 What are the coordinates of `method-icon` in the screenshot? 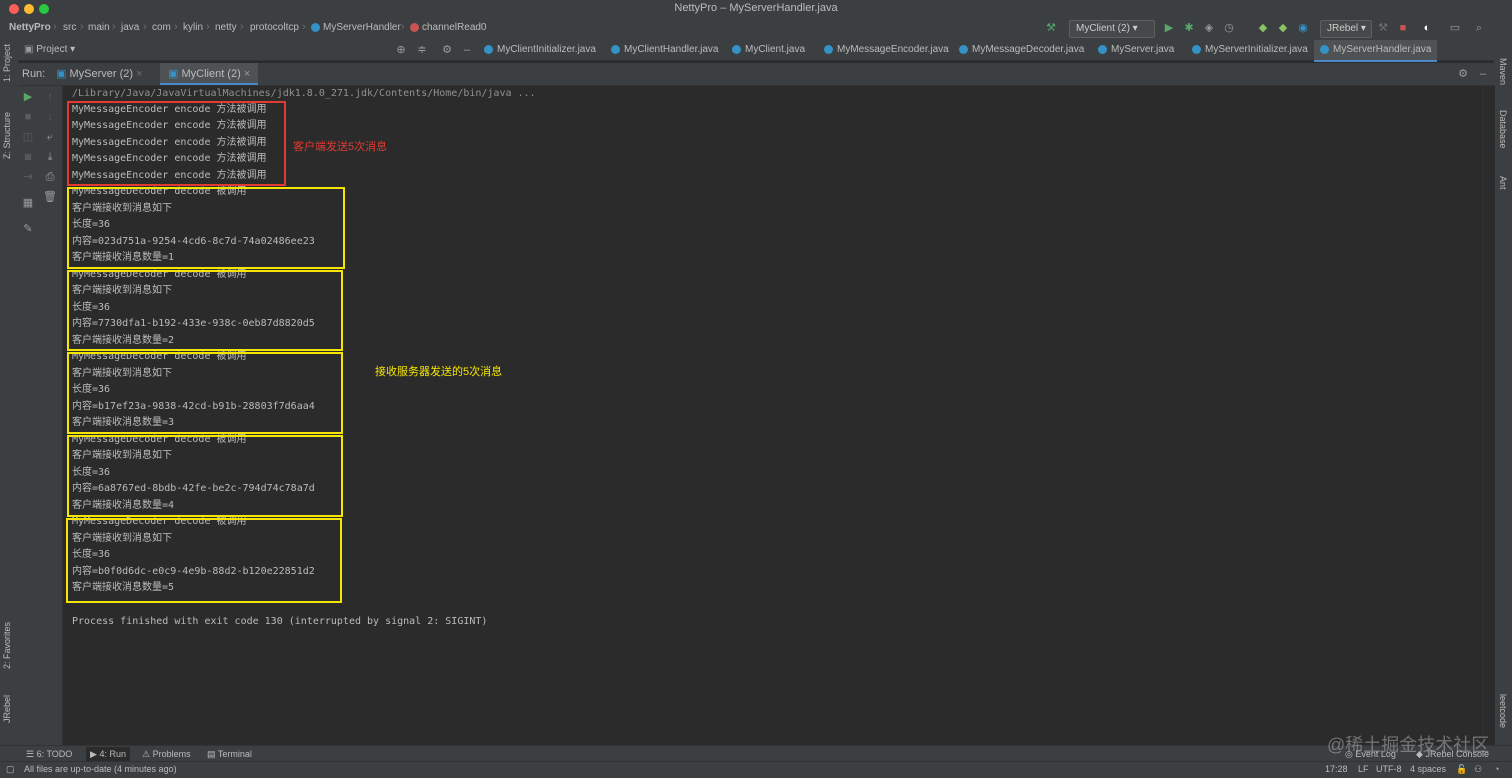 It's located at (414, 27).